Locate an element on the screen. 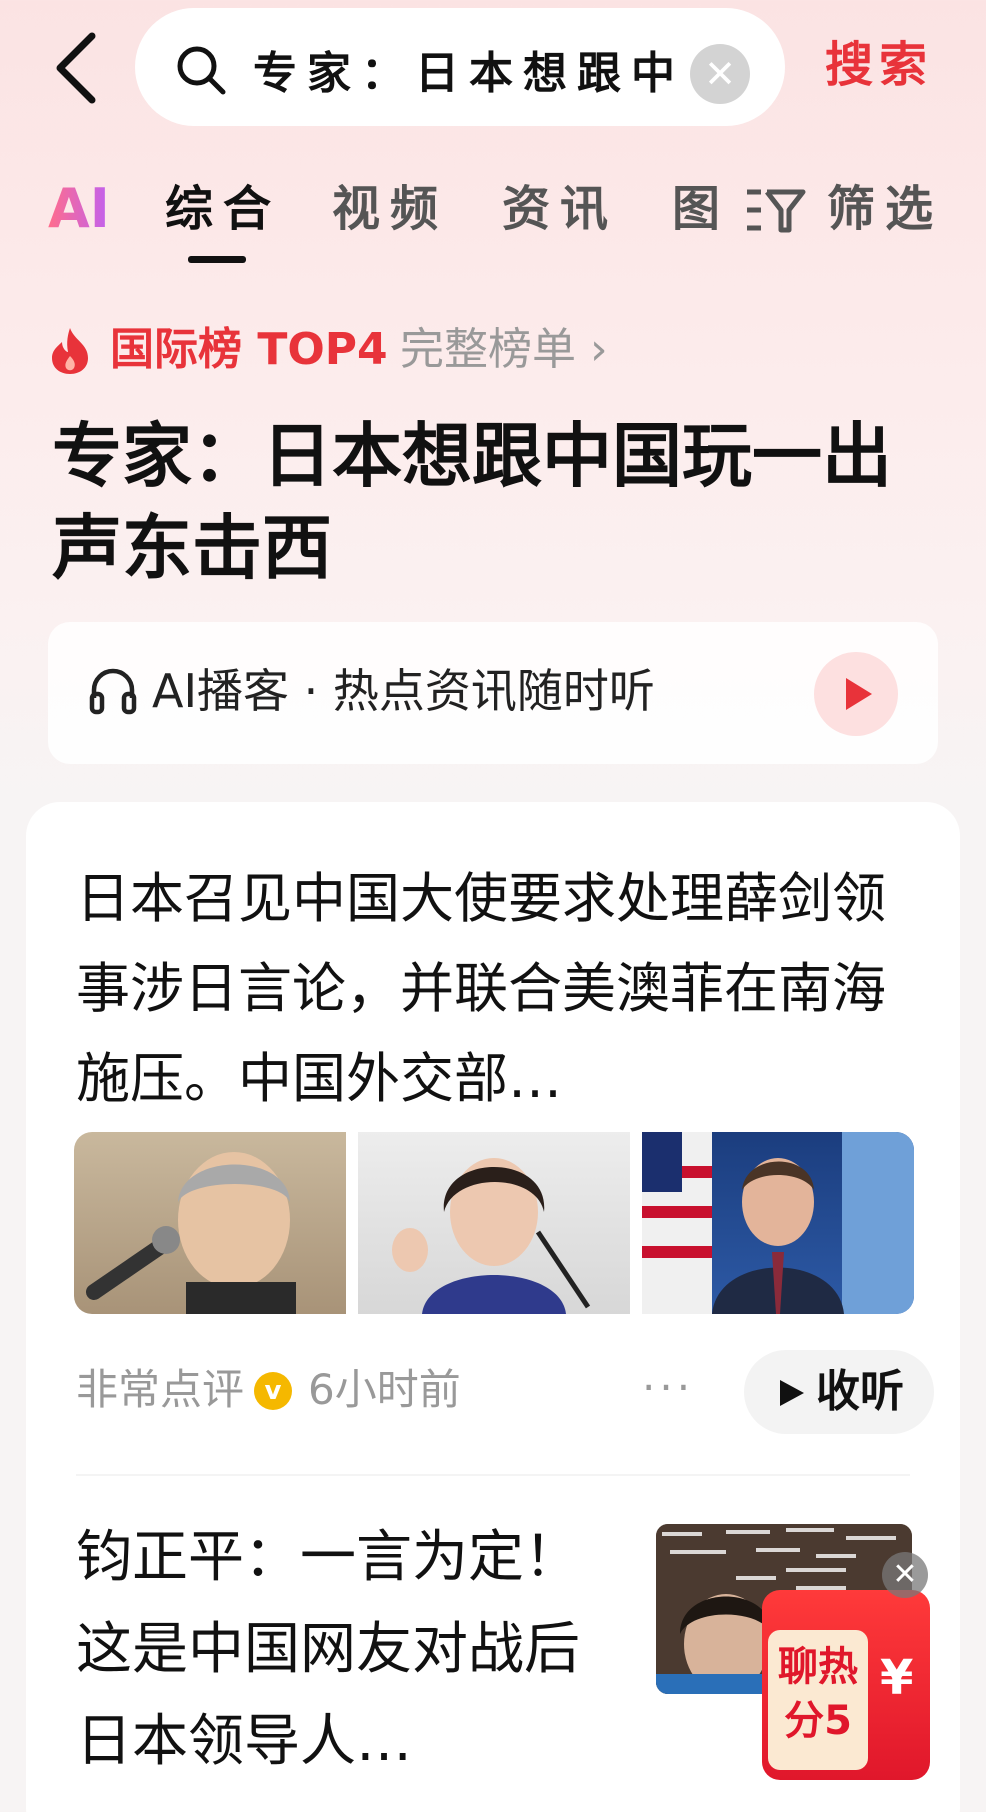 This screenshot has height=1812, width=986. headphones-icon is located at coordinates (113, 691).